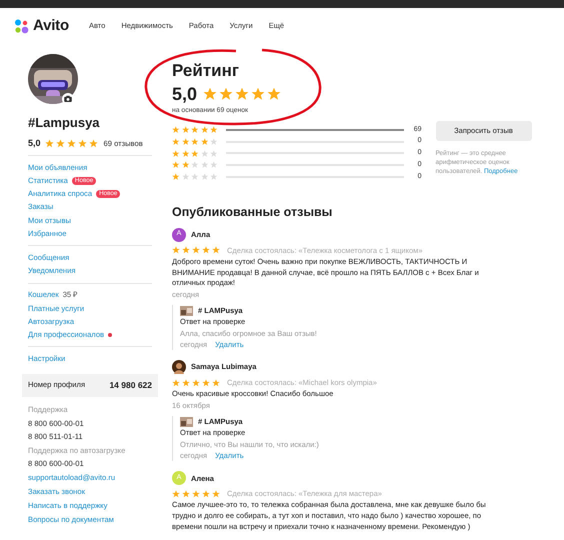  I want to click on avito-logo: Avito, so click(41, 26).